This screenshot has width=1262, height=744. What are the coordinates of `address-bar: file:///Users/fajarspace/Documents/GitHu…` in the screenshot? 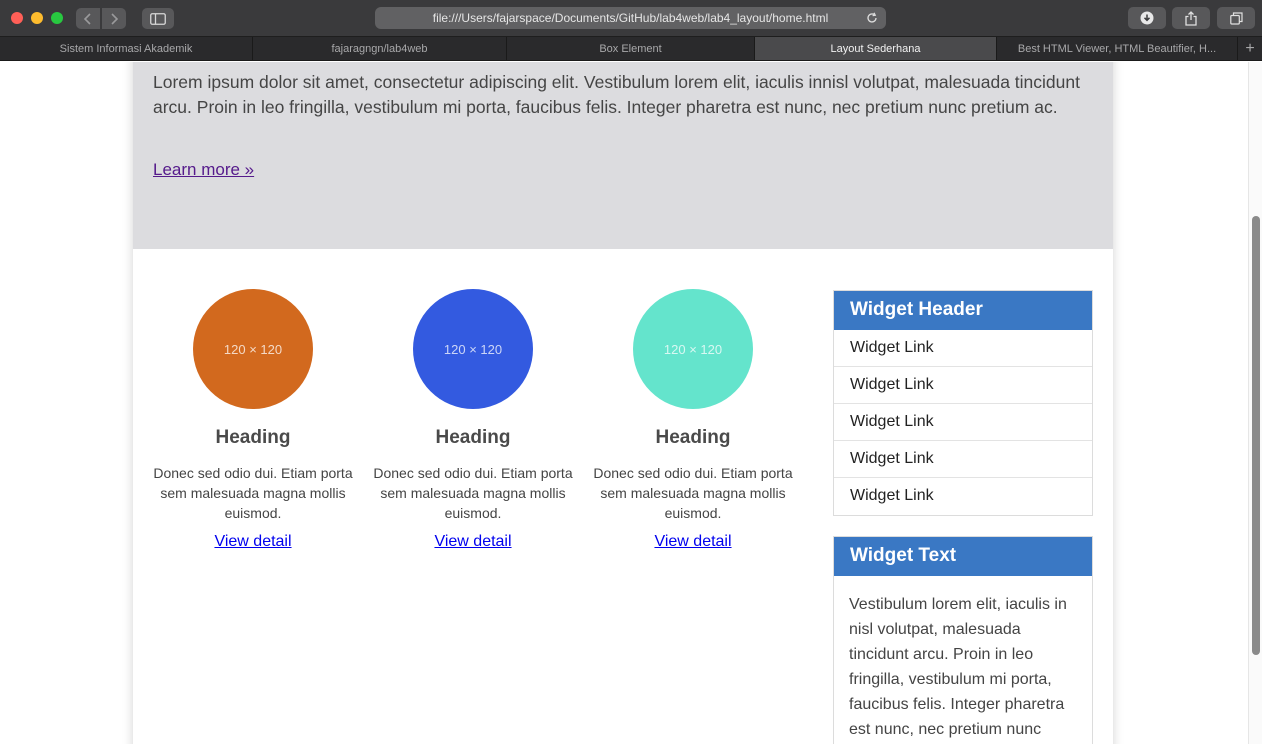 It's located at (630, 18).